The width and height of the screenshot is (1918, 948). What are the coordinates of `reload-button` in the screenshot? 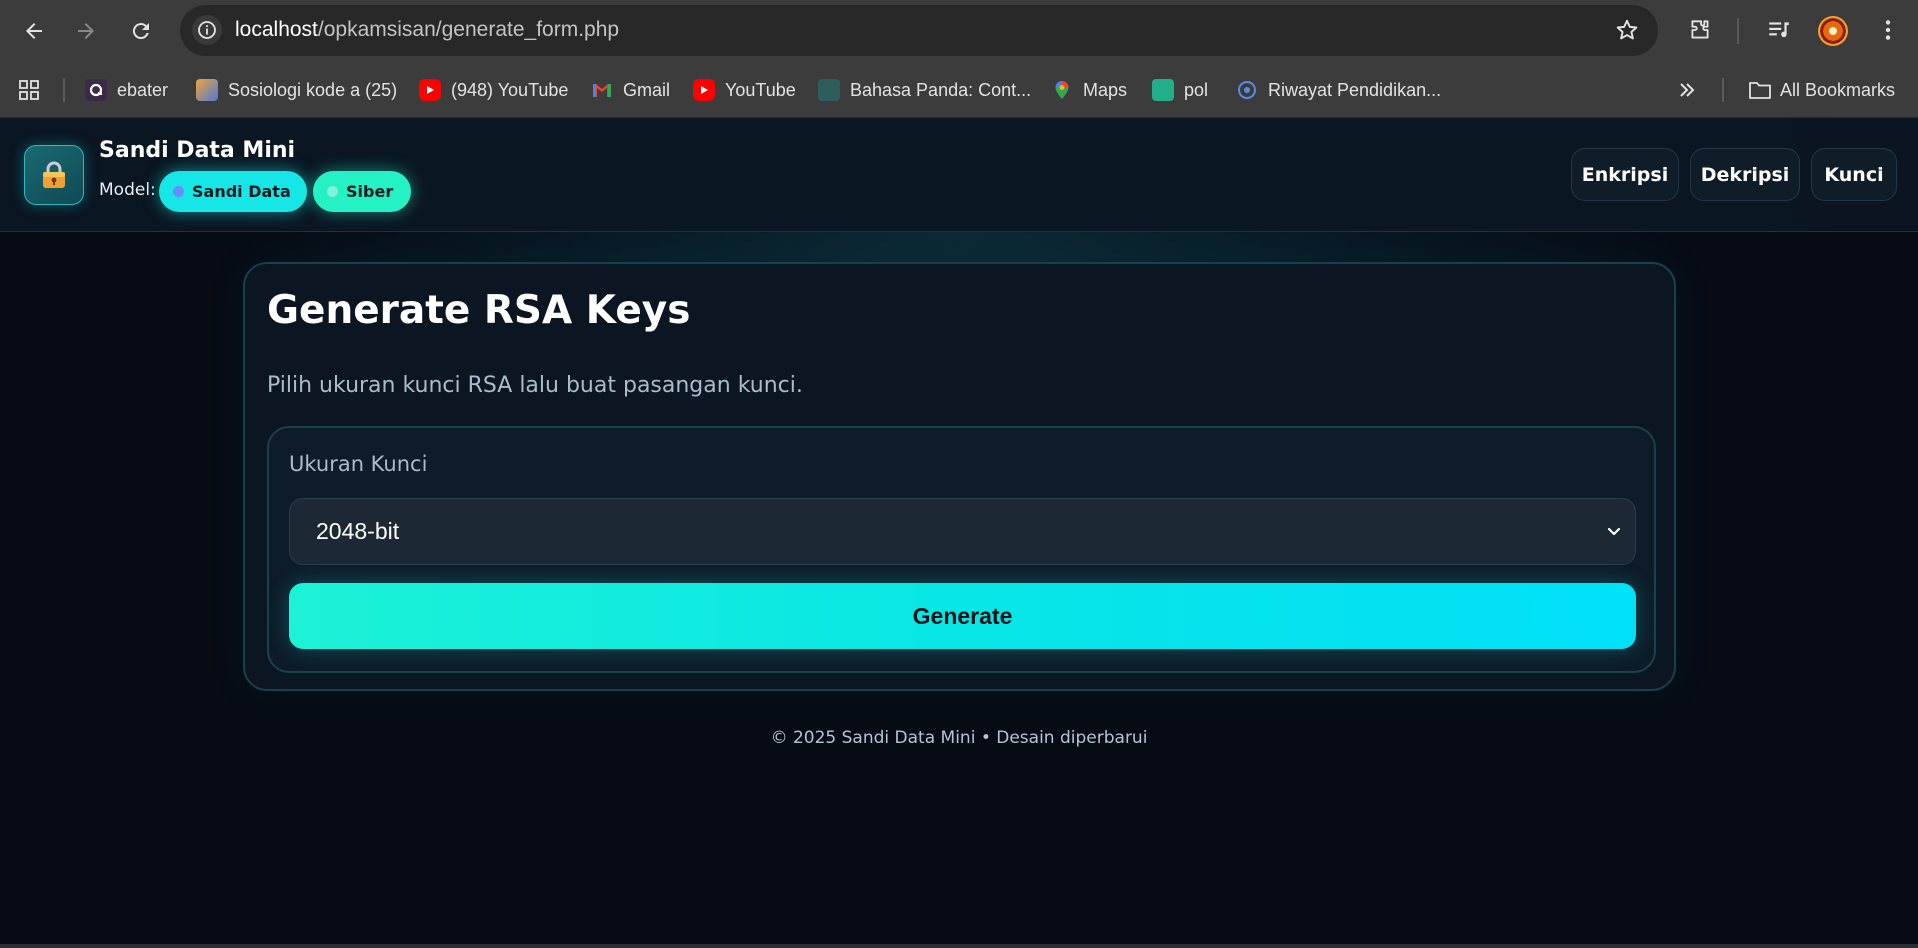 It's located at (141, 31).